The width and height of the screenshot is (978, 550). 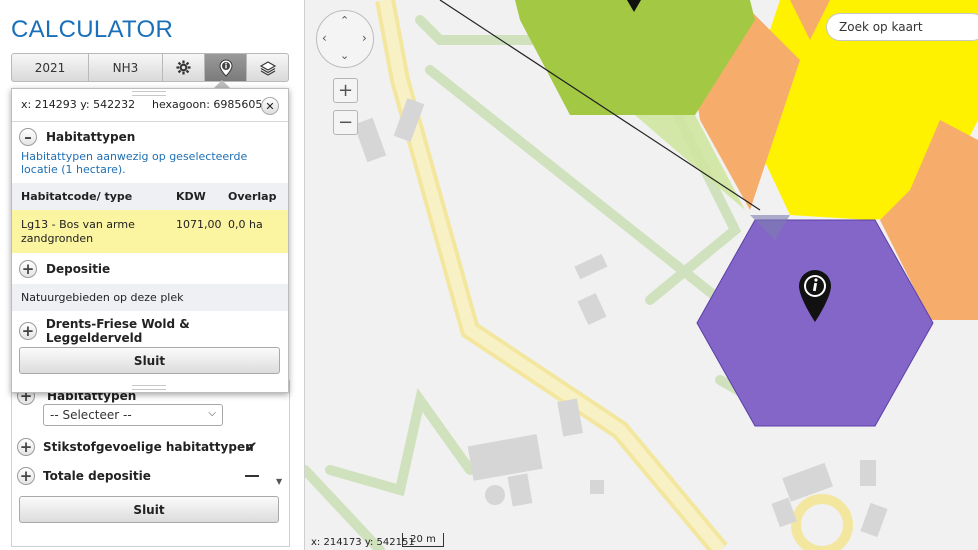 I want to click on depositie-section-title: Depositie, so click(x=78, y=269).